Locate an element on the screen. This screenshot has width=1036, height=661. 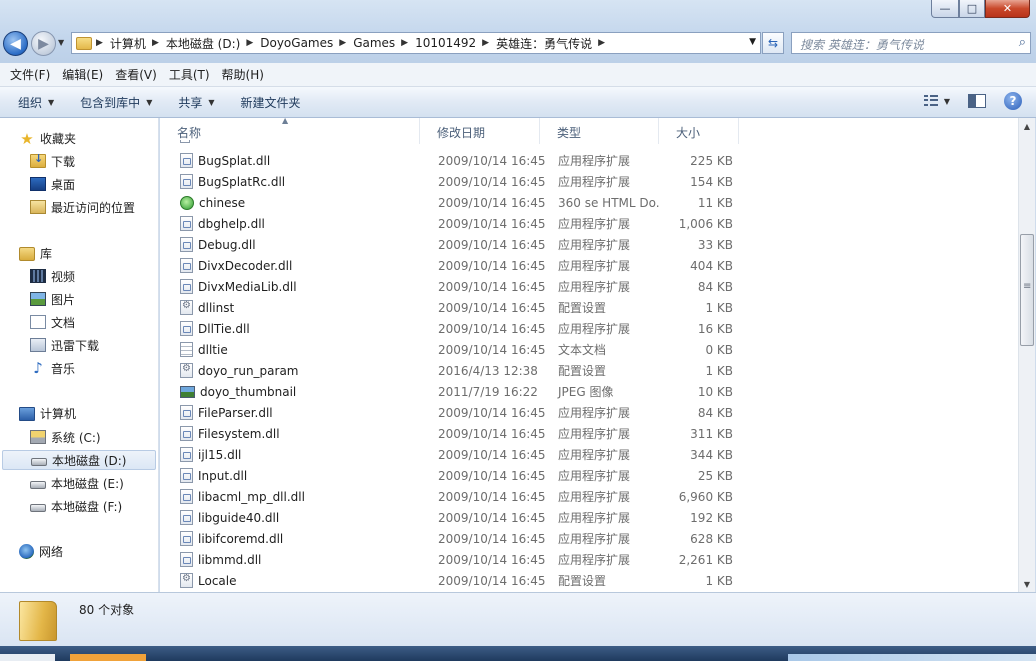
back-button: ◀ is located at coordinates (15, 43).